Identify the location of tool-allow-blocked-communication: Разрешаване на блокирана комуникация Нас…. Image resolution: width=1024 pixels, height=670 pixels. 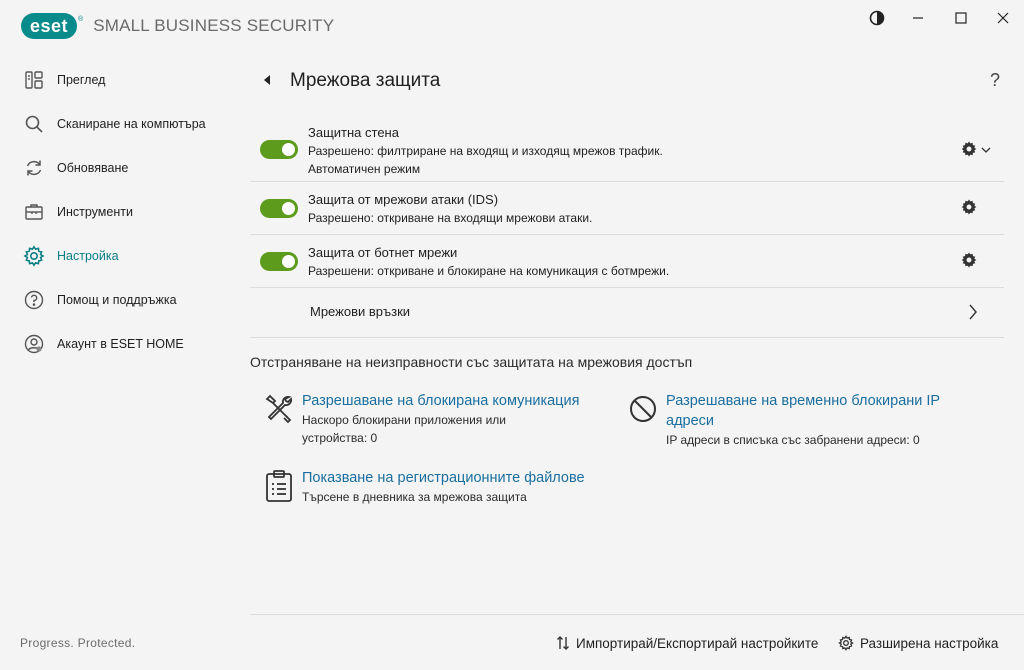
(420, 419).